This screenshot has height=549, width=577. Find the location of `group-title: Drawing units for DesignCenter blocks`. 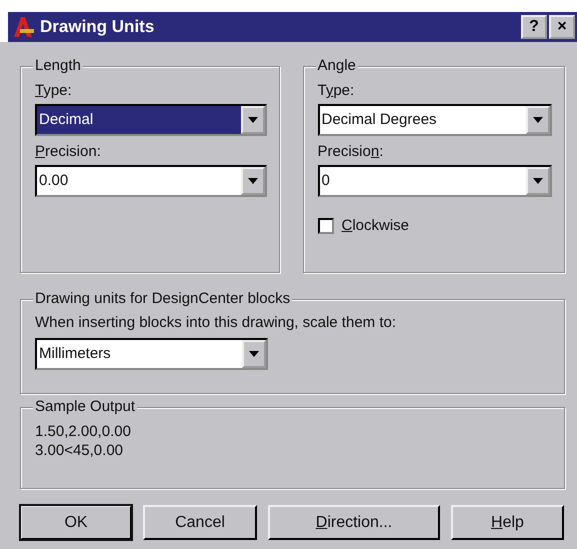

group-title: Drawing units for DesignCenter blocks is located at coordinates (162, 299).